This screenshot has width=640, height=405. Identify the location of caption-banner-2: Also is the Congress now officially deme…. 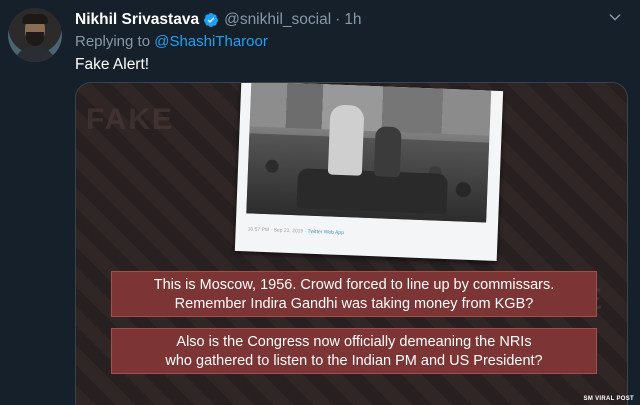
(354, 351).